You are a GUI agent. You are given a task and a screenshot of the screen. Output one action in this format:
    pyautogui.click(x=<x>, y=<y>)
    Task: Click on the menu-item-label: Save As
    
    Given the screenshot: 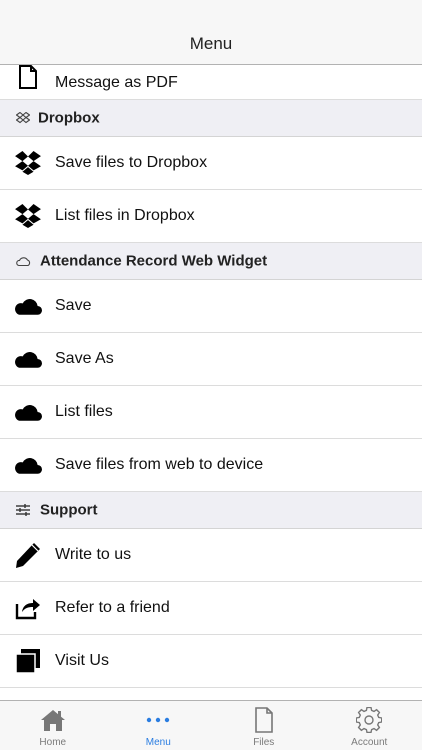 What is the action you would take?
    pyautogui.click(x=84, y=358)
    